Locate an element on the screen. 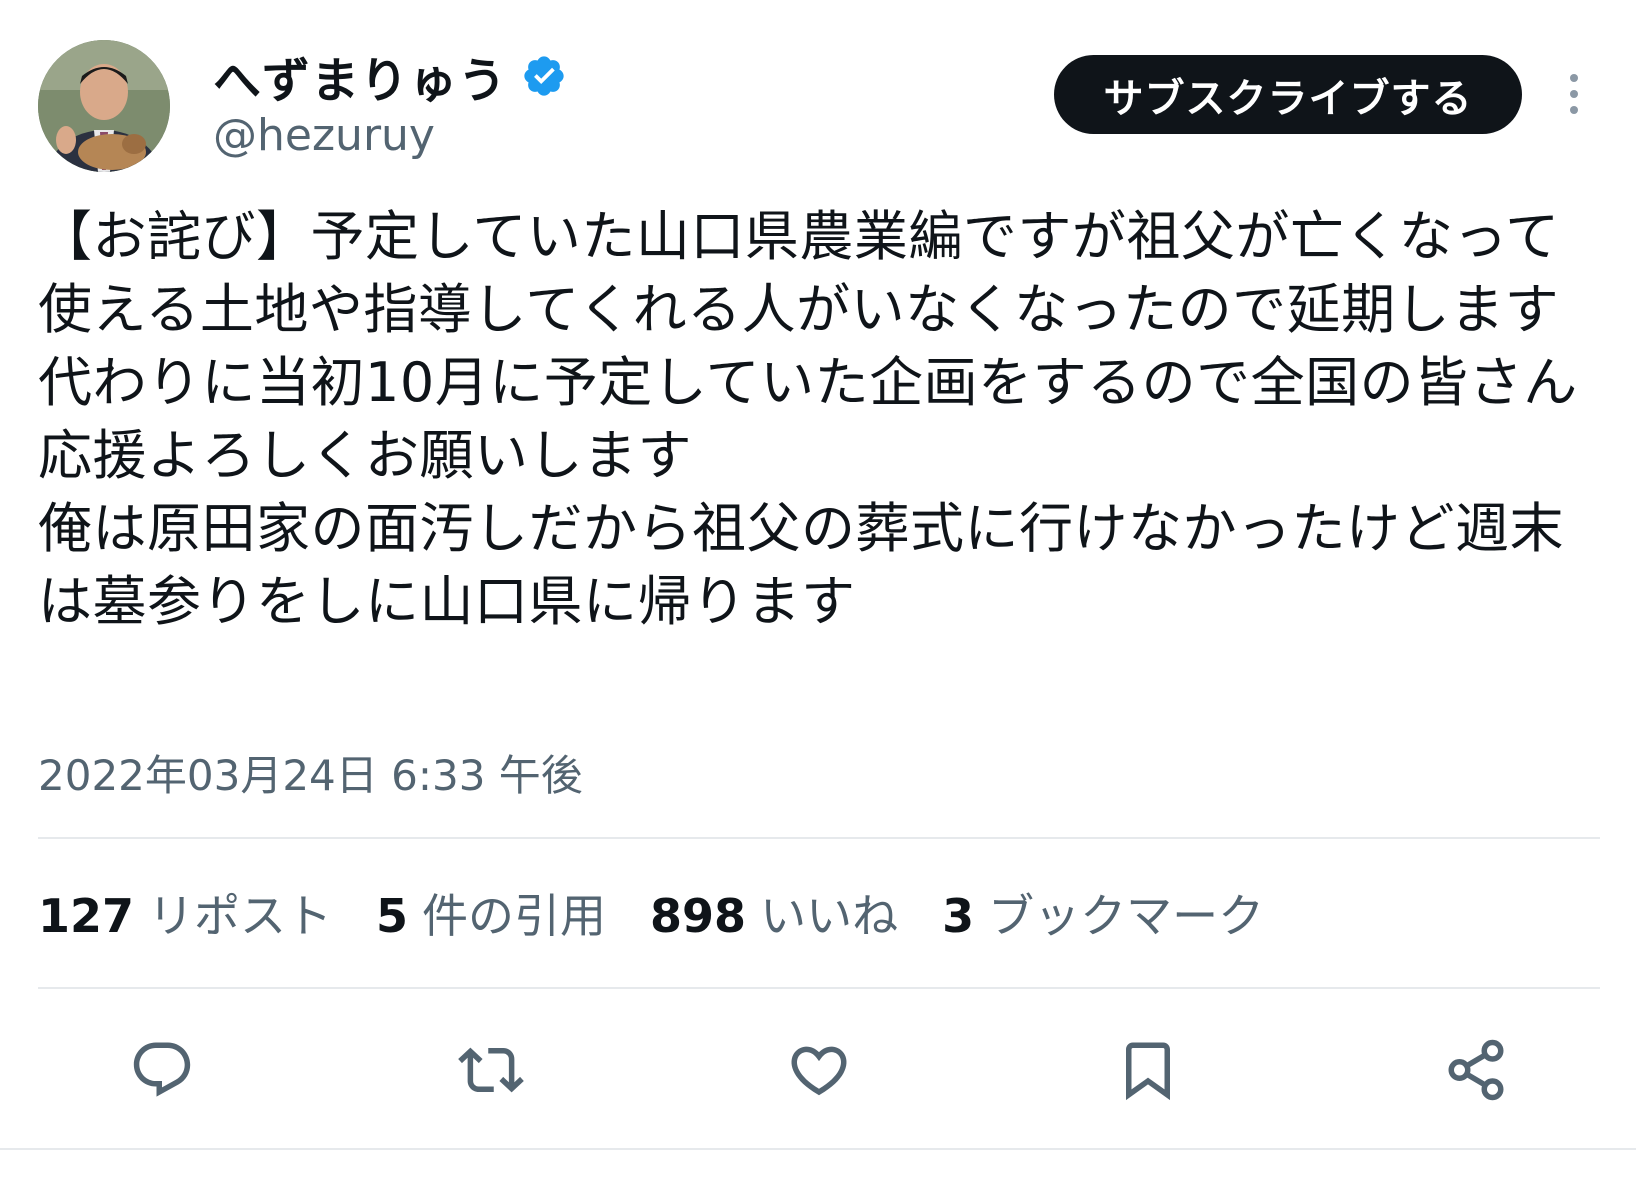 The width and height of the screenshot is (1636, 1192). like-icon is located at coordinates (819, 1071).